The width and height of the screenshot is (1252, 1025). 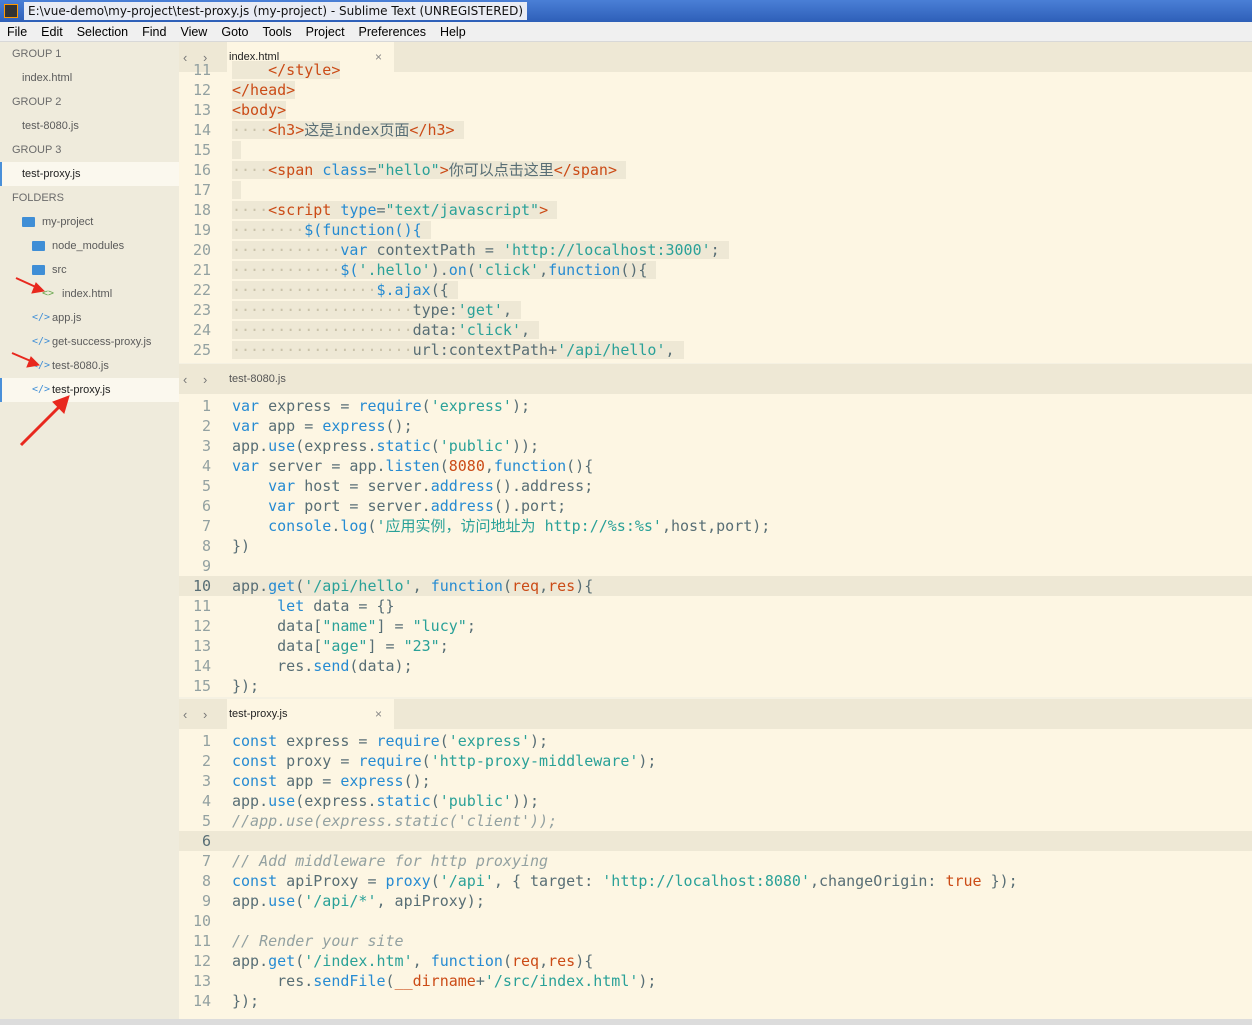 What do you see at coordinates (325, 32) in the screenshot?
I see `menu-project: Project` at bounding box center [325, 32].